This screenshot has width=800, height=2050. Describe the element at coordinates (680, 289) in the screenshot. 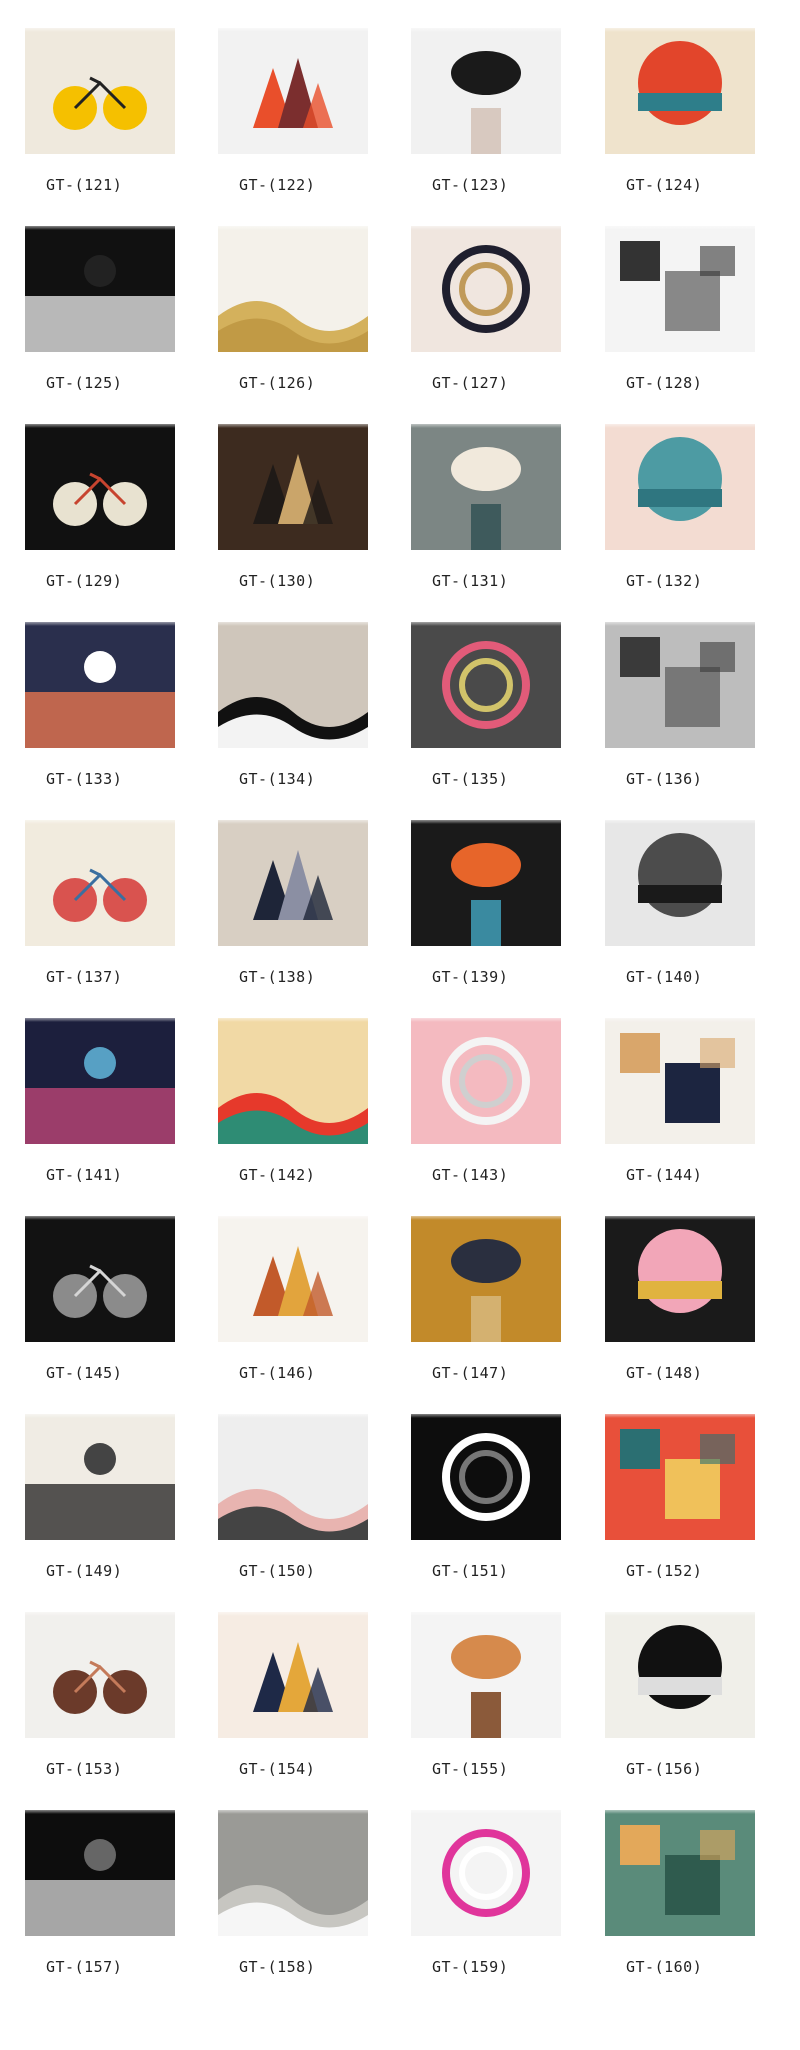

I see `dinosaur-skulls-icon` at that location.